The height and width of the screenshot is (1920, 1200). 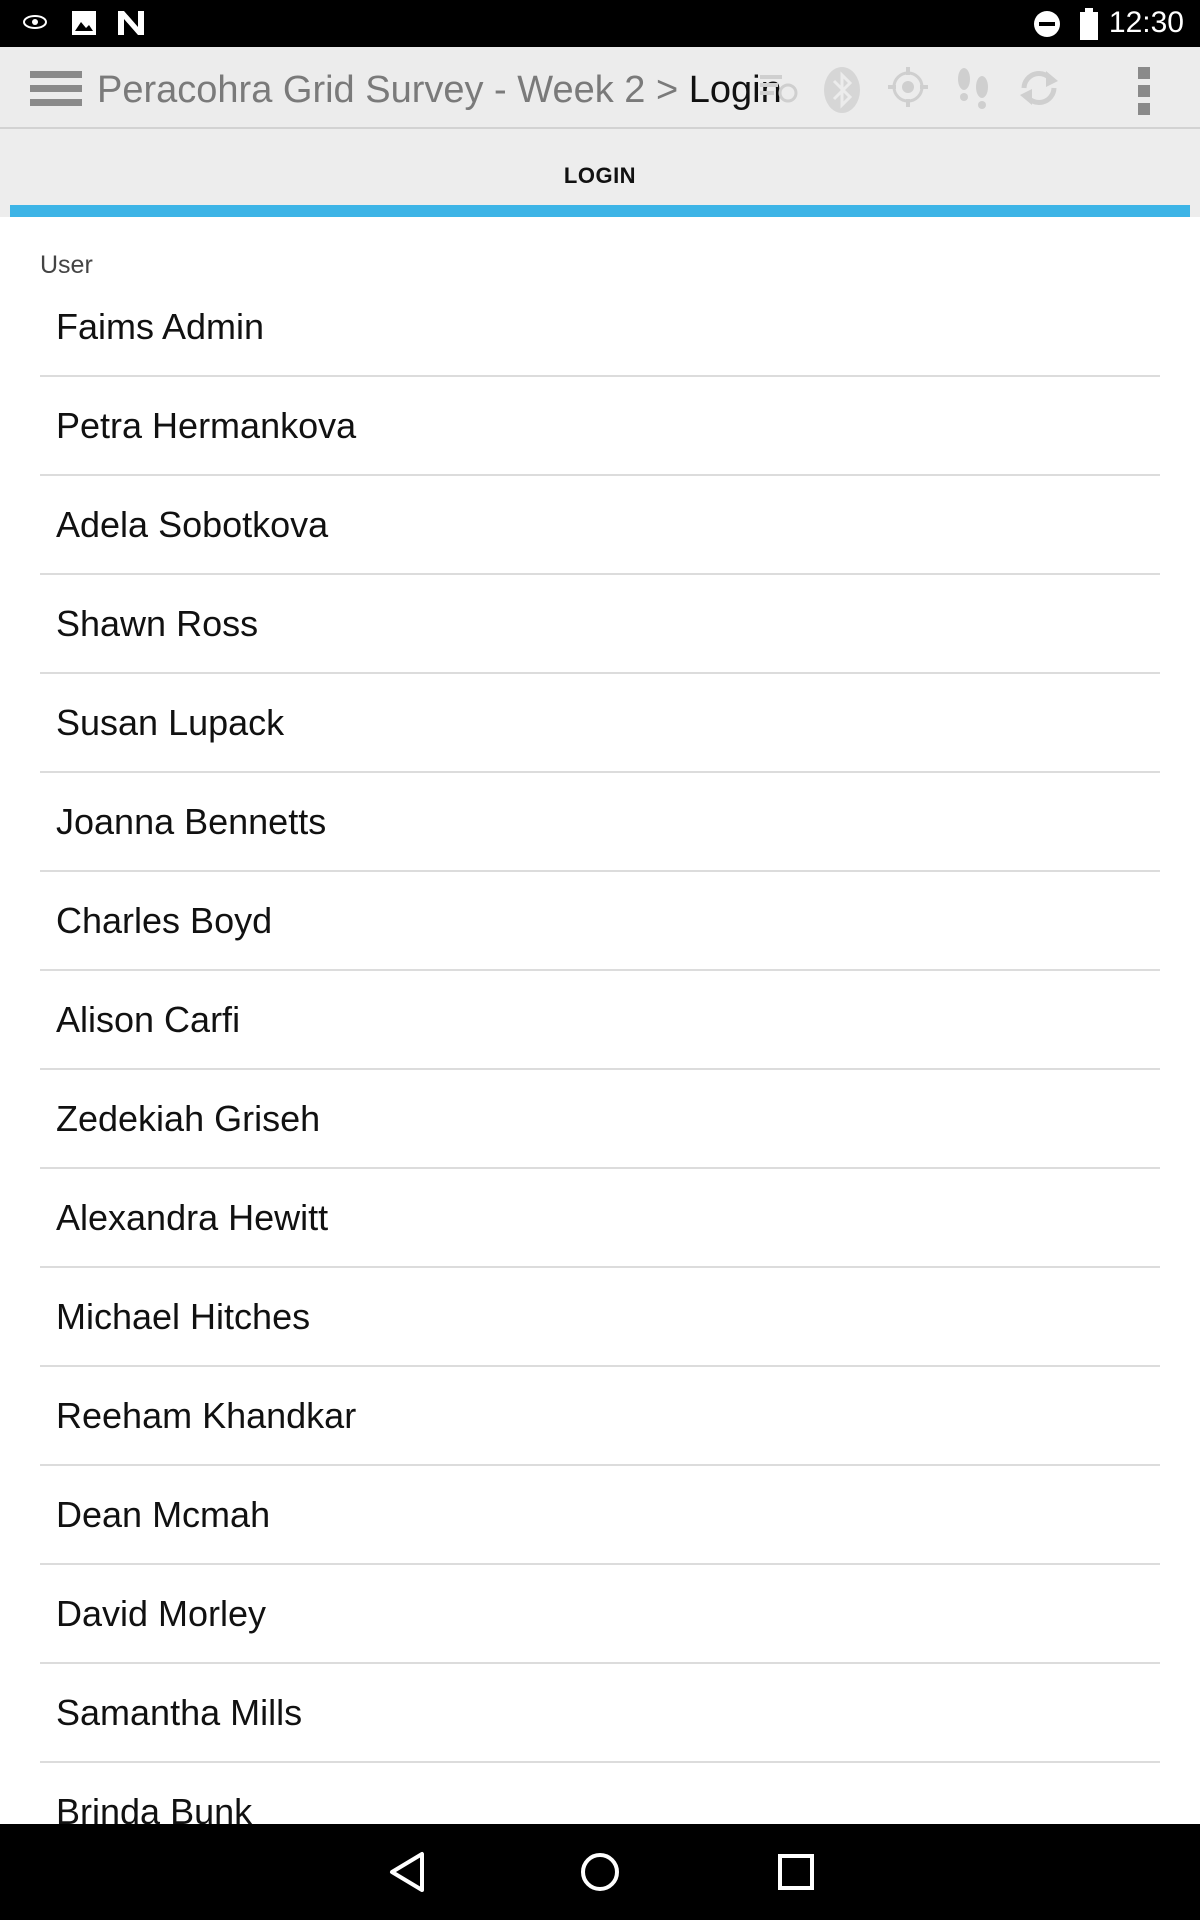 What do you see at coordinates (35, 24) in the screenshot?
I see `eye-icon` at bounding box center [35, 24].